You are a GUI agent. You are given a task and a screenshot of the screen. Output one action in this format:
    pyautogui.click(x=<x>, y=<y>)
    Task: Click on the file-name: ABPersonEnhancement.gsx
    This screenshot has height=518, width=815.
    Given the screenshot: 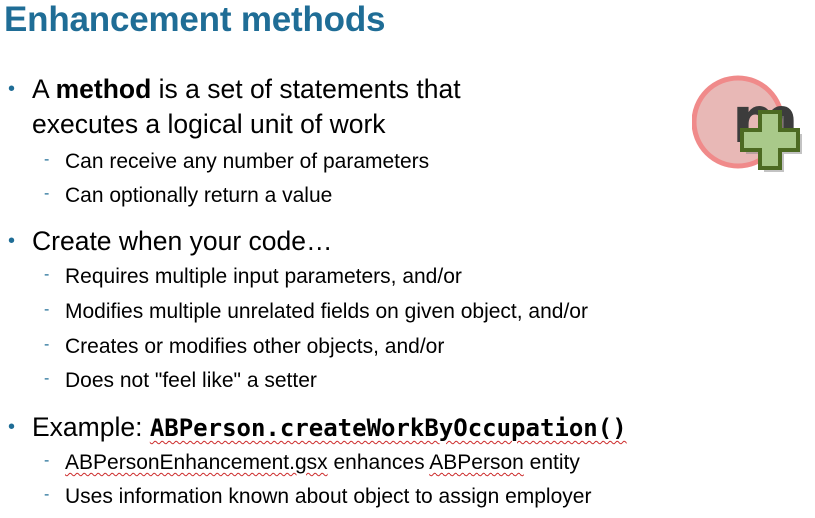 What is the action you would take?
    pyautogui.click(x=196, y=462)
    